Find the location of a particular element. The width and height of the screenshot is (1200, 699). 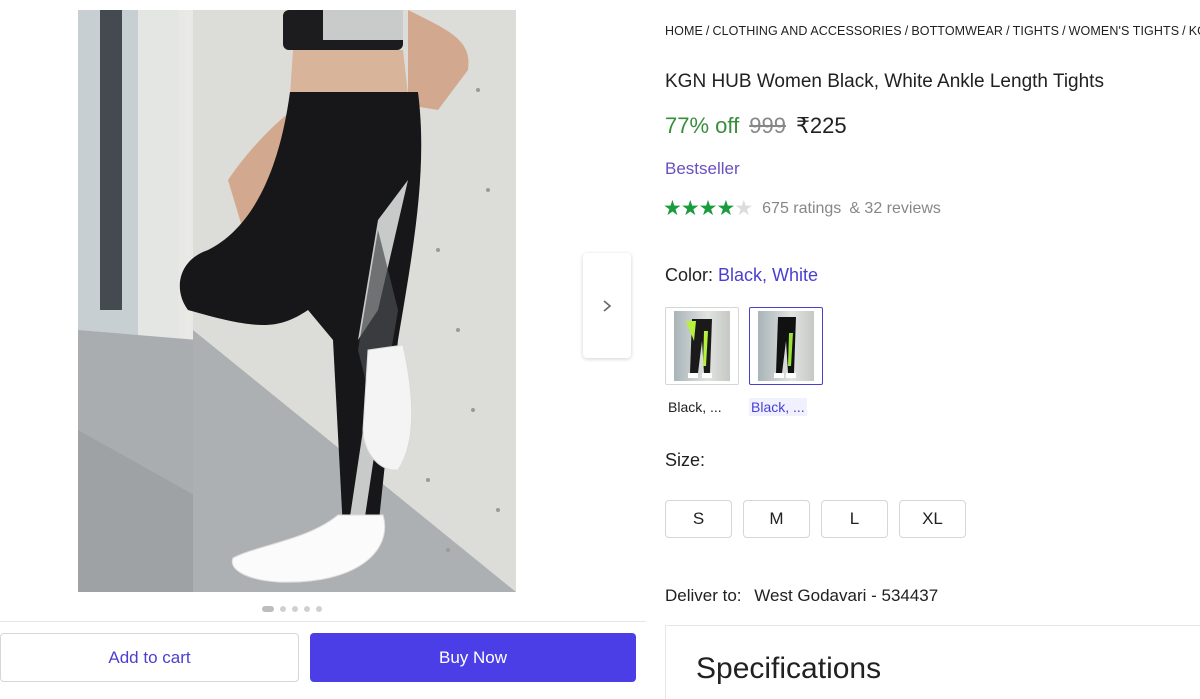

deliver-label: Deliver to: is located at coordinates (703, 595).